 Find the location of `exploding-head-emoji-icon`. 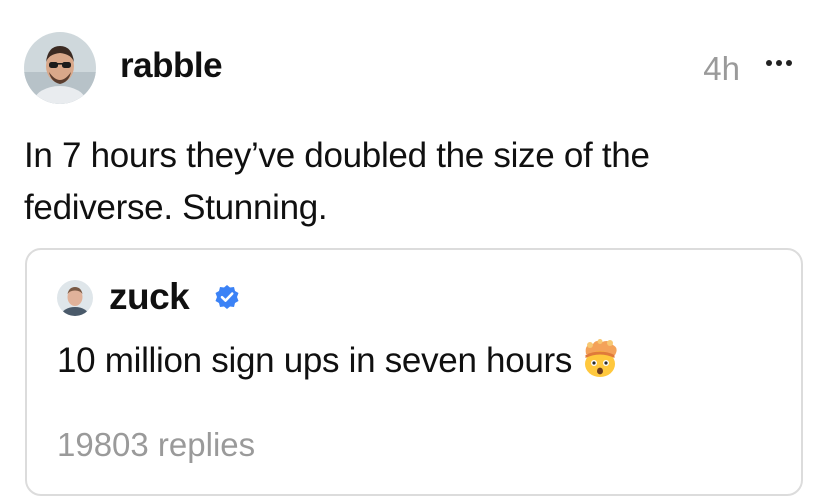

exploding-head-emoji-icon is located at coordinates (600, 359).